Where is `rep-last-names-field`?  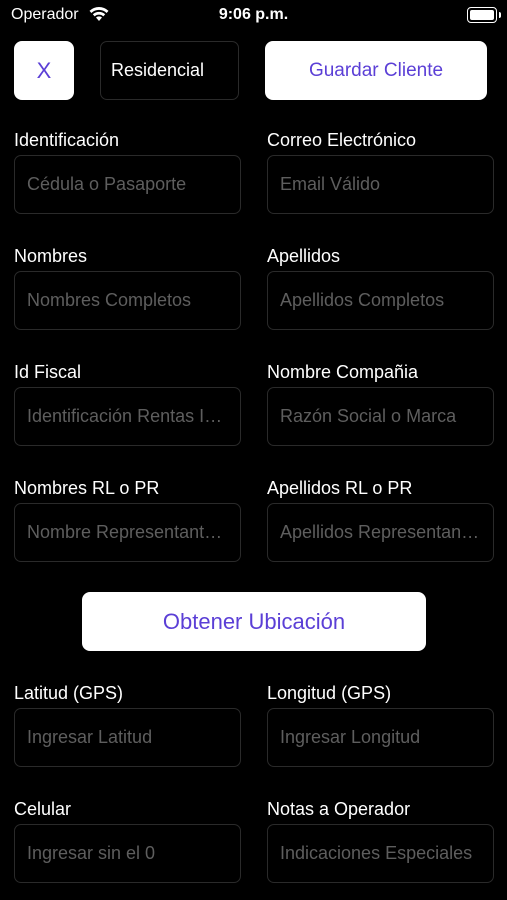 rep-last-names-field is located at coordinates (380, 532).